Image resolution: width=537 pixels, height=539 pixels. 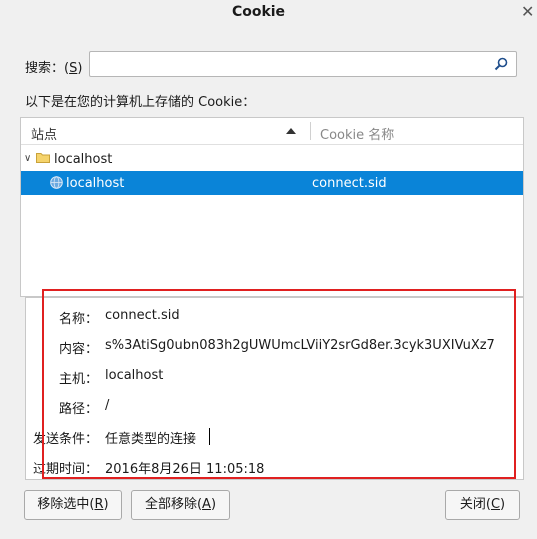 What do you see at coordinates (272, 131) in the screenshot?
I see `tree-header` at bounding box center [272, 131].